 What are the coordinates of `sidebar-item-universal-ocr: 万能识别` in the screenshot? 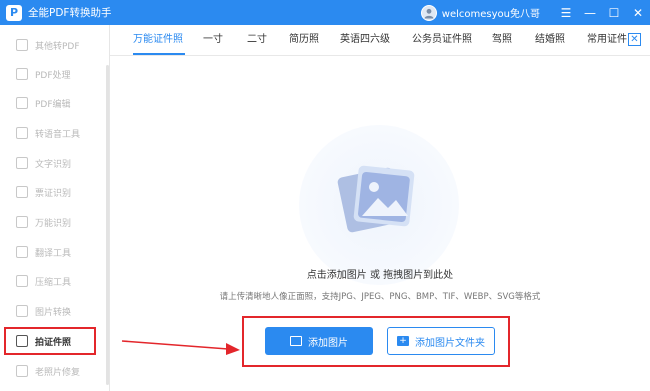 It's located at (60, 222).